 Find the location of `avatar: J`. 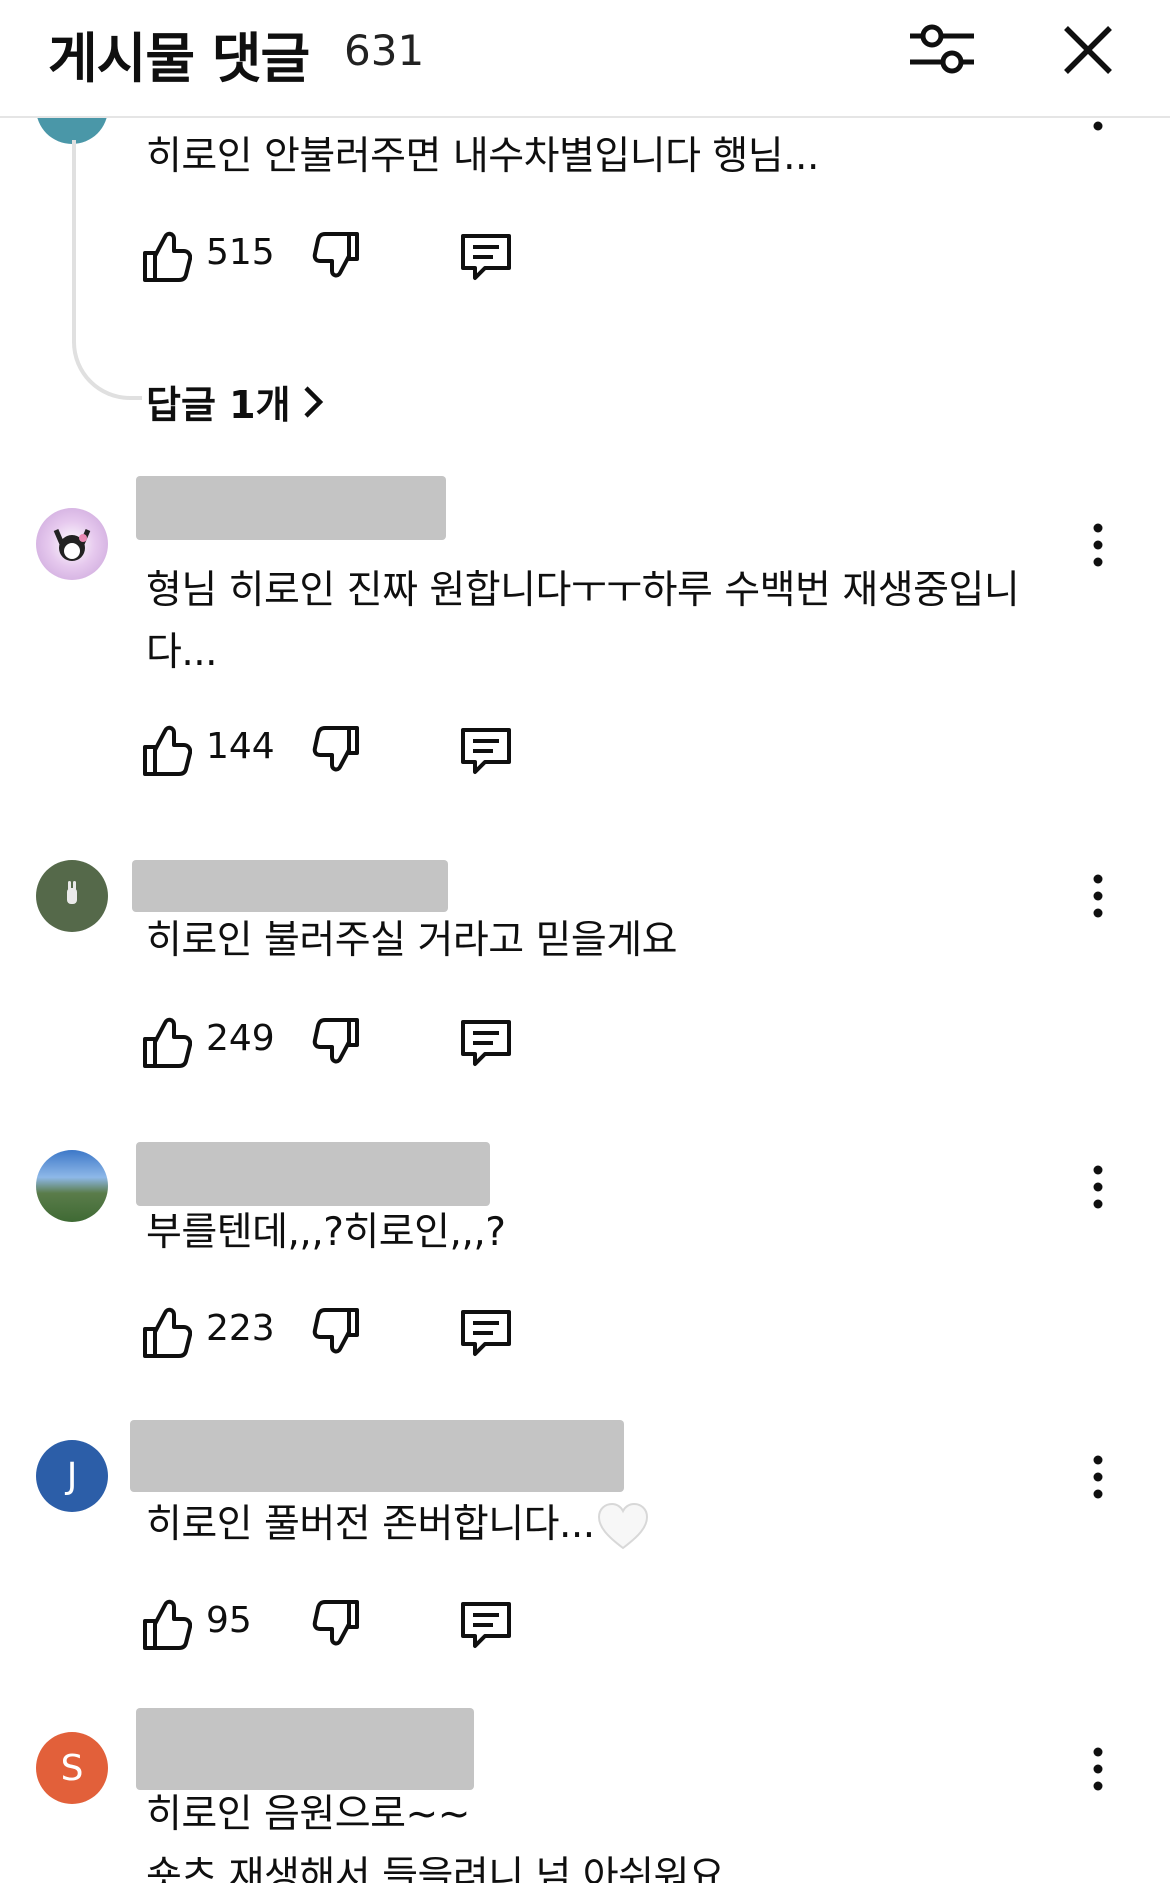

avatar: J is located at coordinates (72, 1476).